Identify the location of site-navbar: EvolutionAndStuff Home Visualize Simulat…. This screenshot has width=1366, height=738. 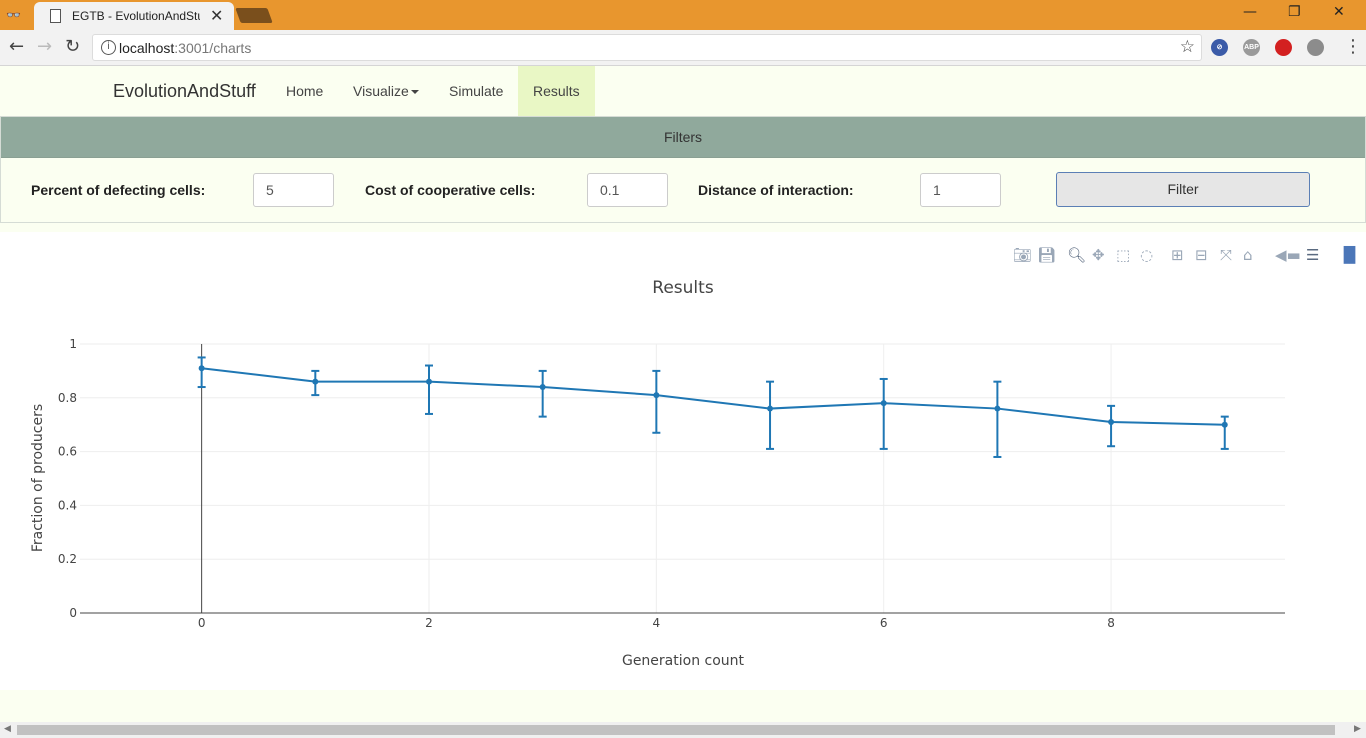
(683, 91).